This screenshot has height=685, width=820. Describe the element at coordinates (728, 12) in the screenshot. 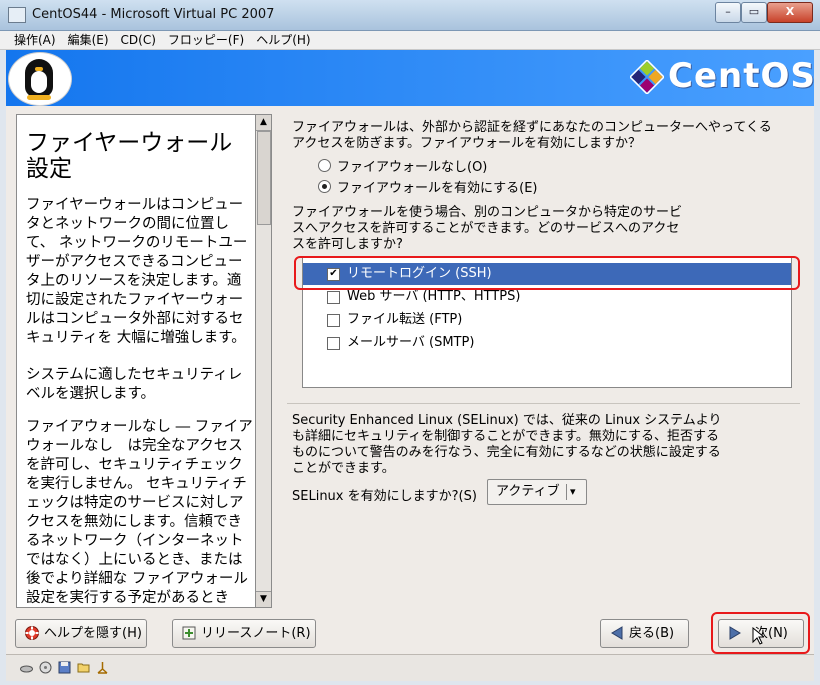

I see `minimize-button: –` at that location.